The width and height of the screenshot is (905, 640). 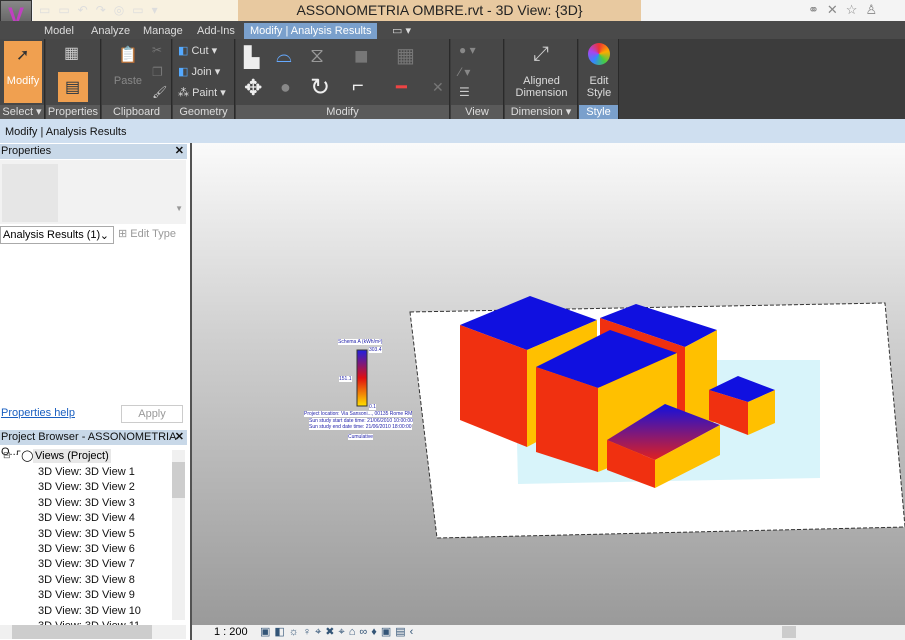 I want to click on legend-mid: 151.1, so click(x=345, y=379).